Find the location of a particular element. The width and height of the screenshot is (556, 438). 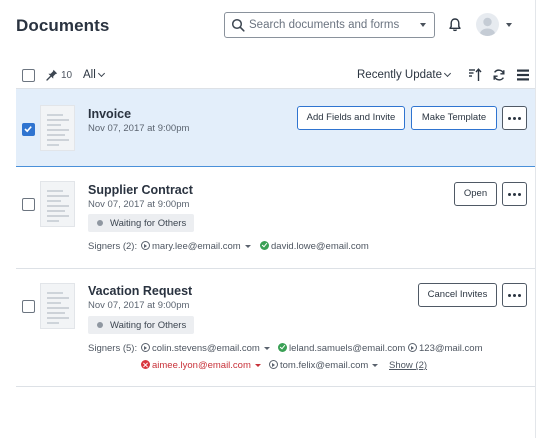

signer-item: aimee.lyon@email.com is located at coordinates (201, 365).